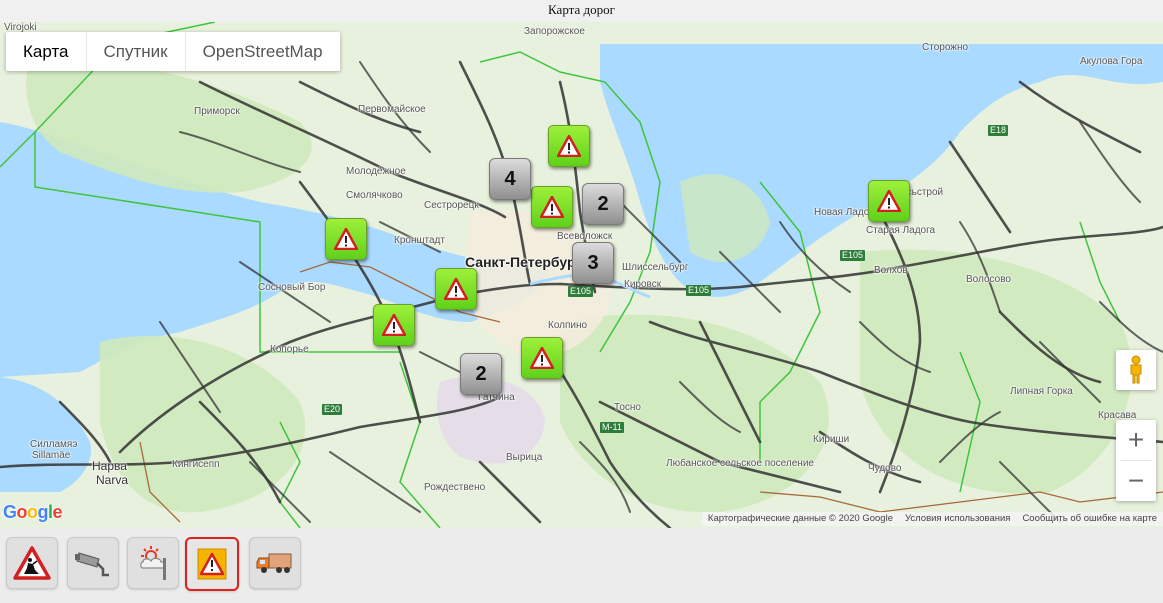 The height and width of the screenshot is (603, 1163). Describe the element at coordinates (612, 427) in the screenshot. I see `road-shield: M-11` at that location.